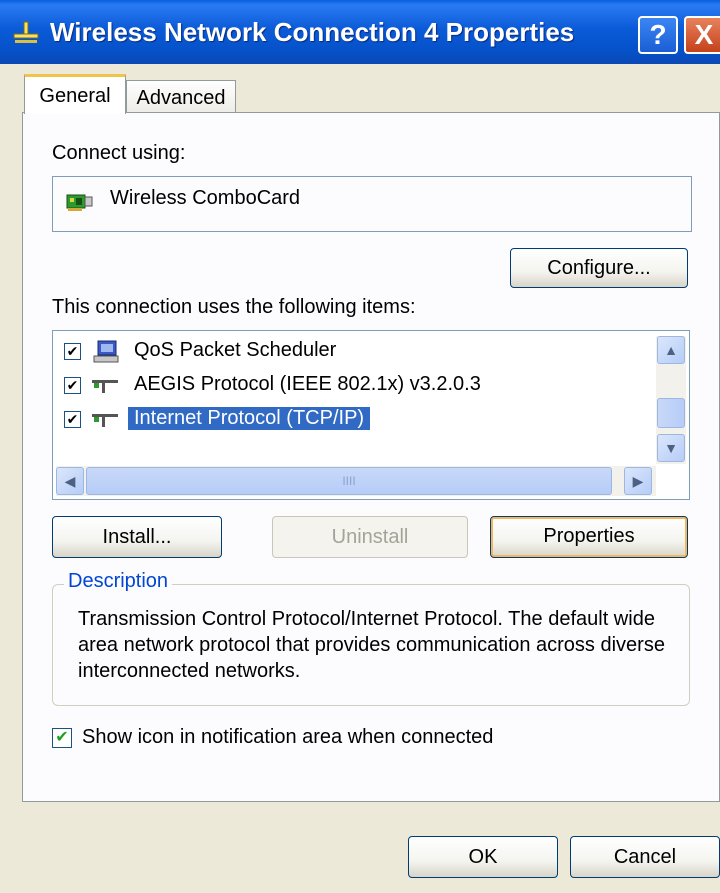 Image resolution: width=720 pixels, height=893 pixels. What do you see at coordinates (62, 738) in the screenshot?
I see `notify-checkbox: ✔` at bounding box center [62, 738].